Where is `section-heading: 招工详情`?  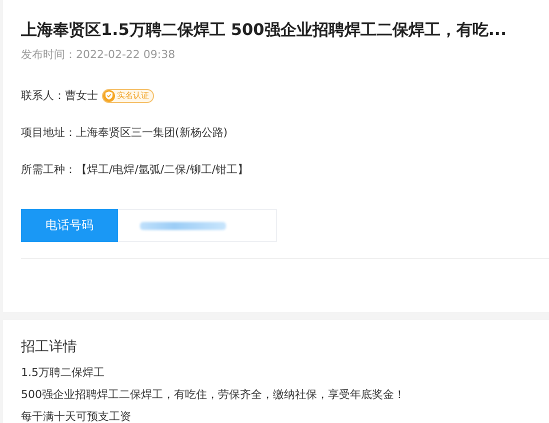
section-heading: 招工详情 is located at coordinates (49, 347).